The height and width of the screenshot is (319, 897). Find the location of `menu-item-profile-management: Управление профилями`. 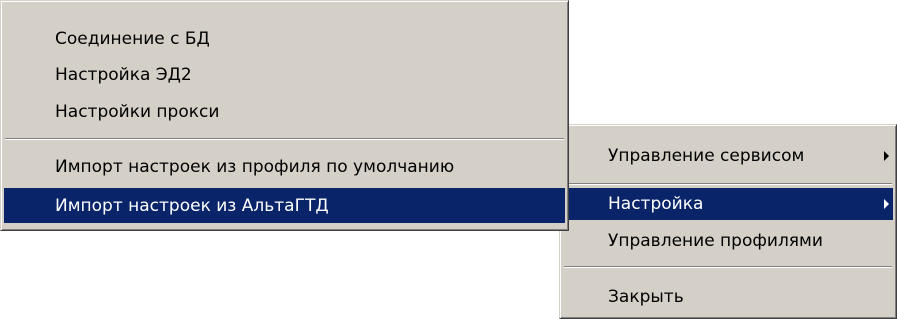

menu-item-profile-management: Управление профилями is located at coordinates (728, 241).